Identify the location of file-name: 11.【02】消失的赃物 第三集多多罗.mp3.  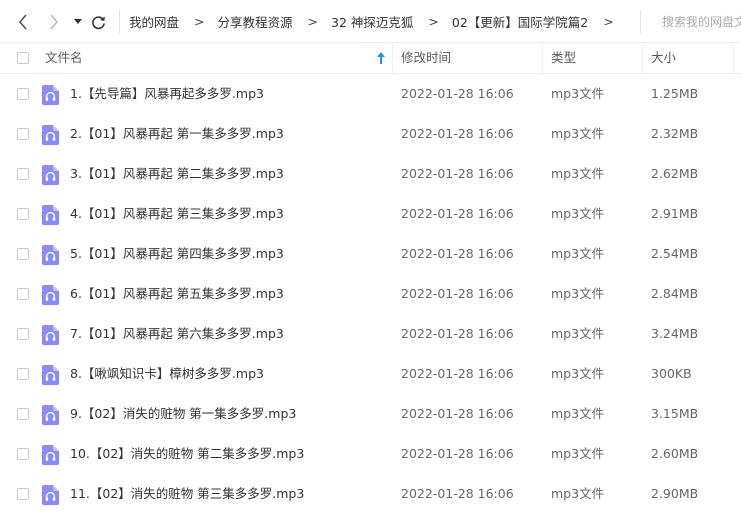
(187, 494).